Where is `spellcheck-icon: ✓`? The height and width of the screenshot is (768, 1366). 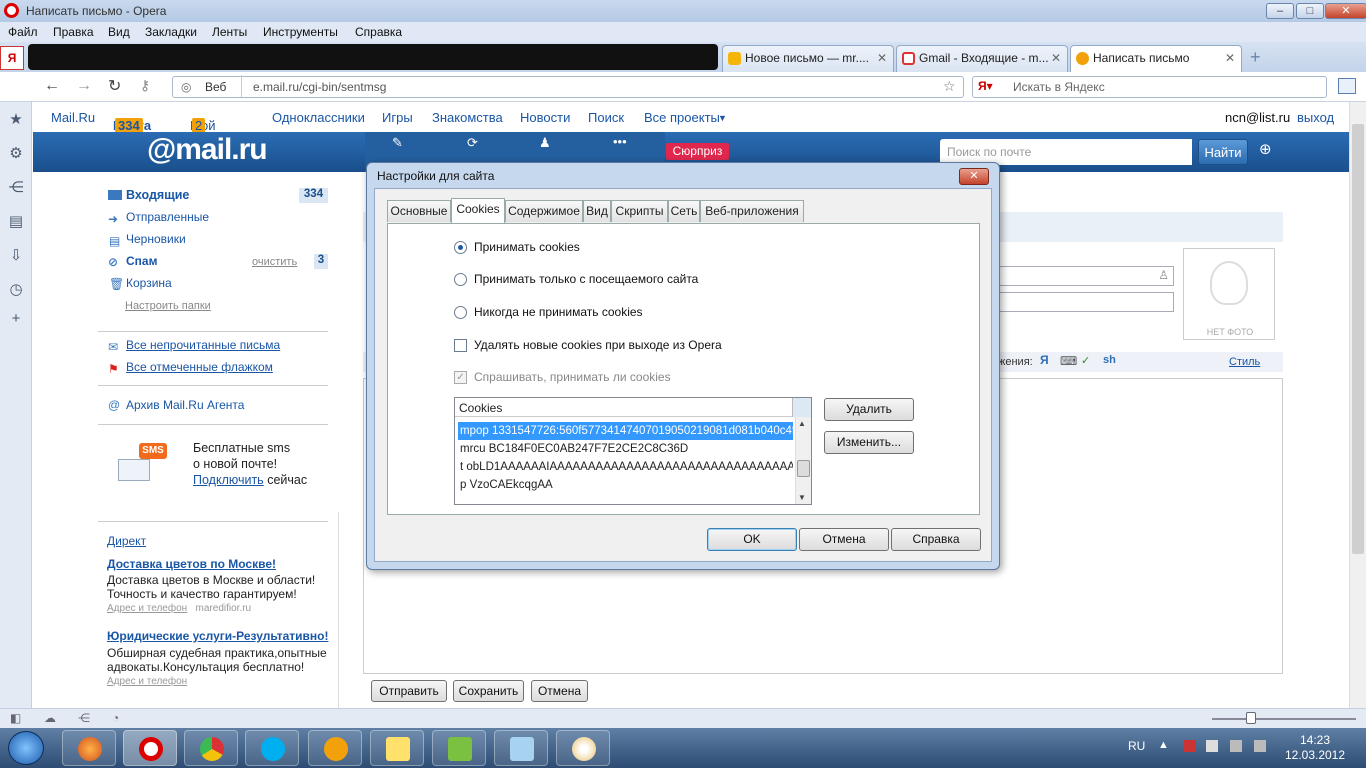 spellcheck-icon: ✓ is located at coordinates (1085, 360).